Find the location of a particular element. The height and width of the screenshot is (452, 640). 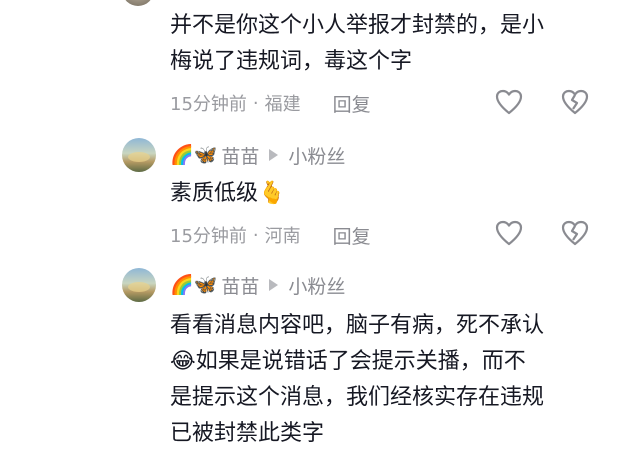

comment-location: 福建 is located at coordinates (282, 104).